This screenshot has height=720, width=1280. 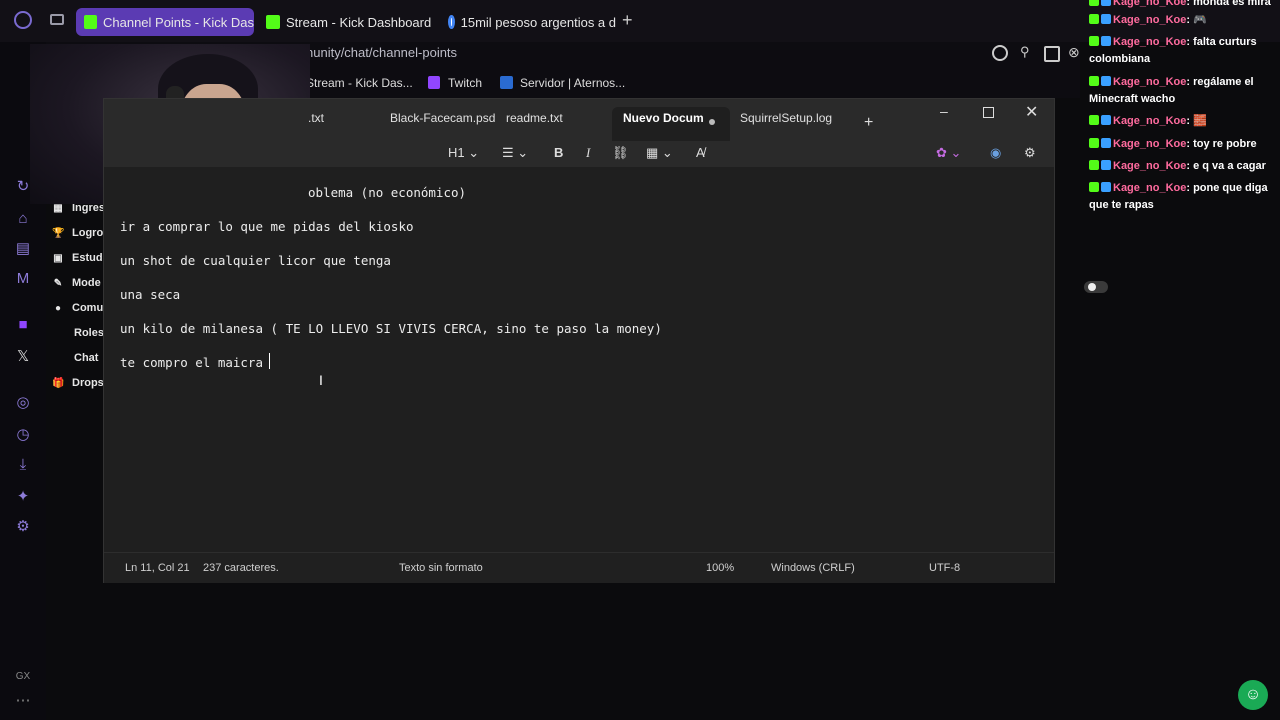 What do you see at coordinates (58, 233) in the screenshot?
I see `trophy-icon: 🏆` at bounding box center [58, 233].